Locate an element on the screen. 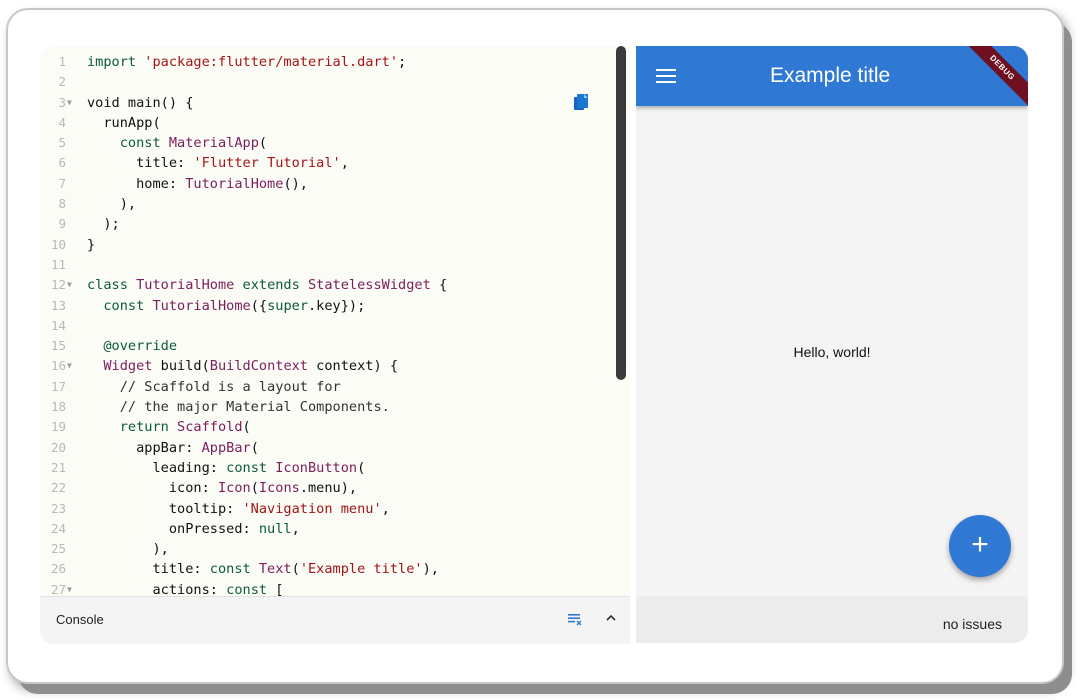 The height and width of the screenshot is (700, 1084). code-line: 15 @override is located at coordinates (335, 346).